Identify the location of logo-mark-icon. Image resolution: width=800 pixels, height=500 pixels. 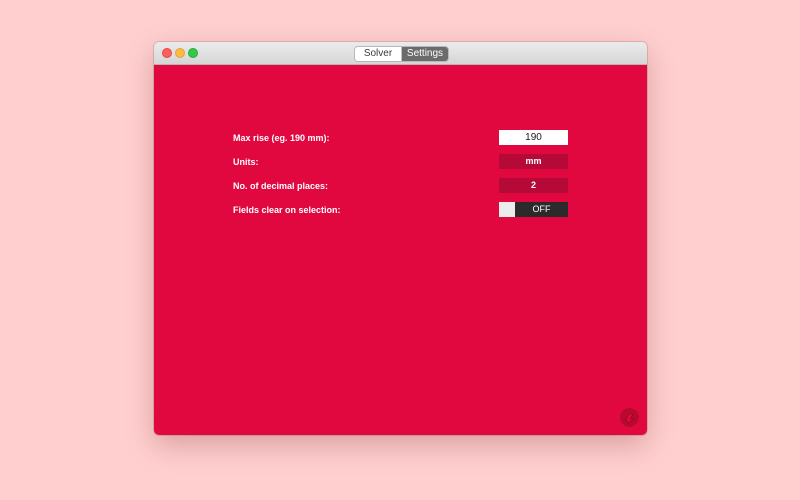
(630, 418).